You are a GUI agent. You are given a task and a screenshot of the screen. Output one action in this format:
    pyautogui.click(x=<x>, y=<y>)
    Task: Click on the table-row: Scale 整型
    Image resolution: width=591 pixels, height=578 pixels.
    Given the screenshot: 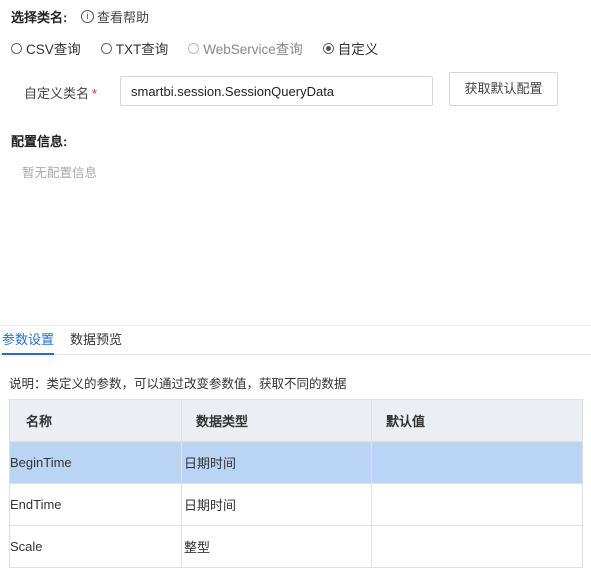 What is the action you would take?
    pyautogui.click(x=296, y=546)
    